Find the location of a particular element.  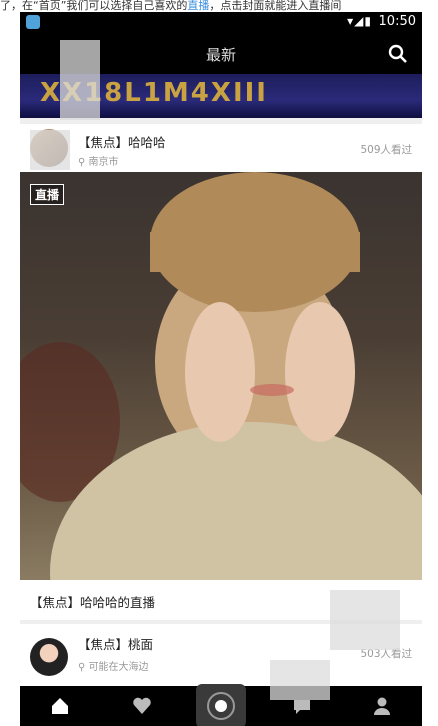

caption-text-before: 了，在“首页”我们可以选择自己喜欢的 is located at coordinates (94, 6).